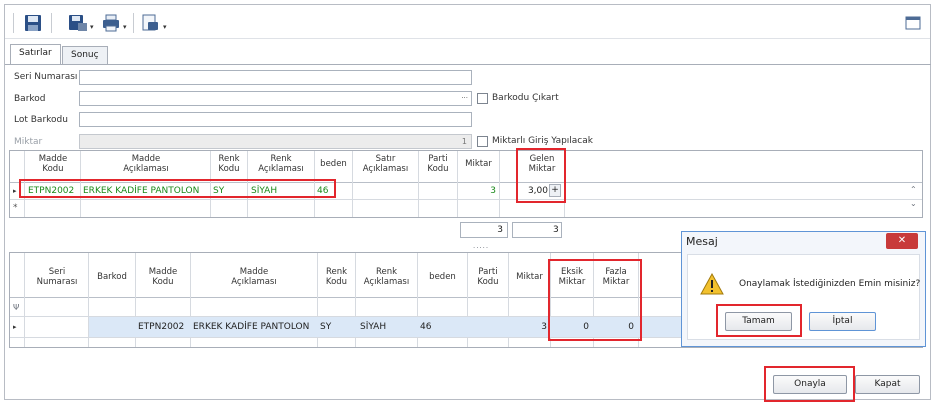 The image size is (935, 403). Describe the element at coordinates (125, 27) in the screenshot. I see `print-dropdown-icon: ▾` at that location.